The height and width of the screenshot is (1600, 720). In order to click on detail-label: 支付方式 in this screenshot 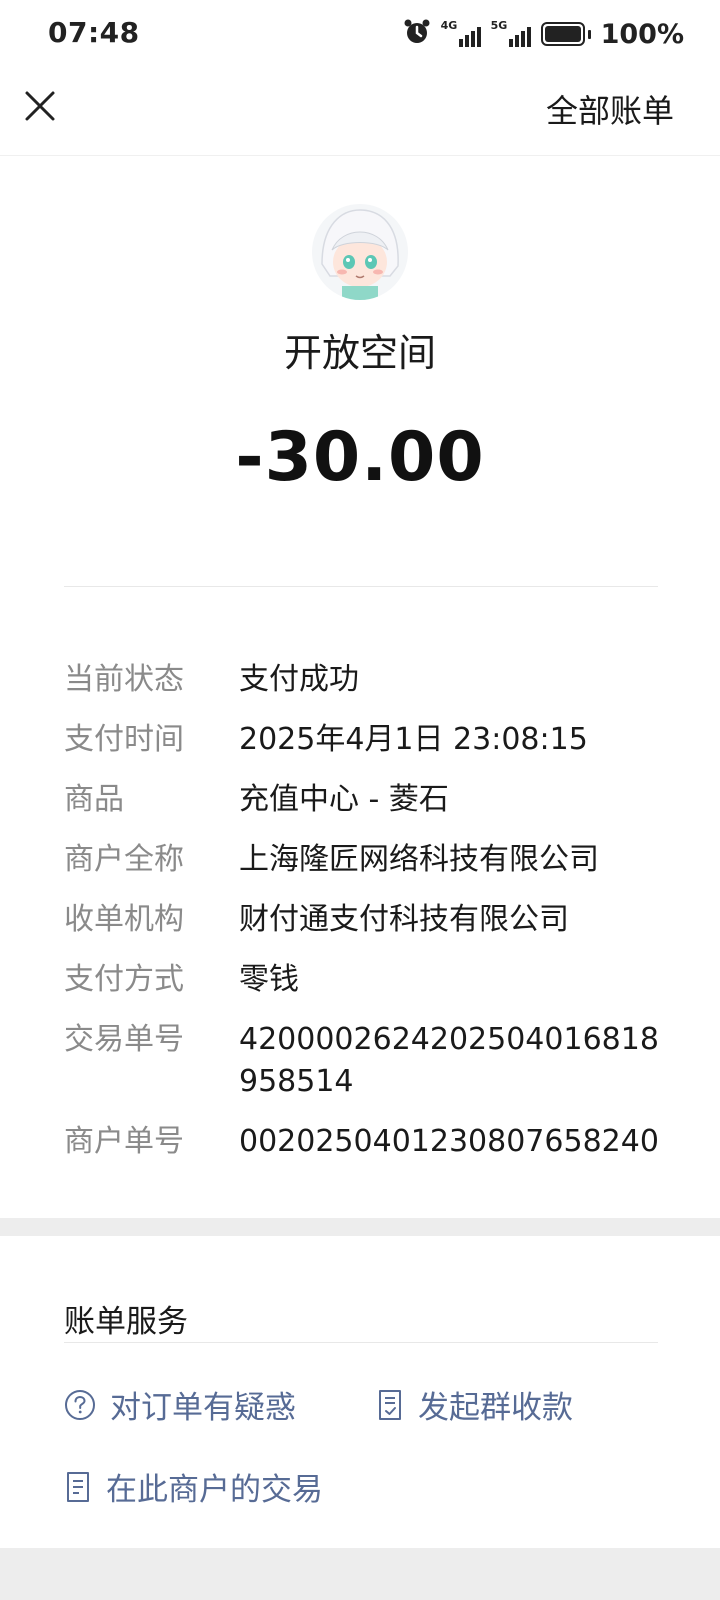, I will do `click(124, 979)`.